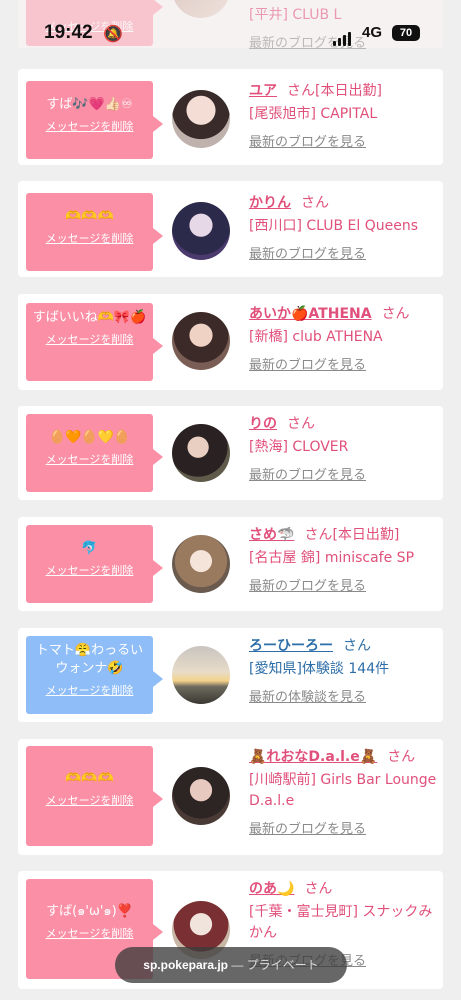 This screenshot has width=461, height=1000. I want to click on message-bubble: トマト😤わっるいウォンナ🤣 メッセージを削除, so click(94, 675).